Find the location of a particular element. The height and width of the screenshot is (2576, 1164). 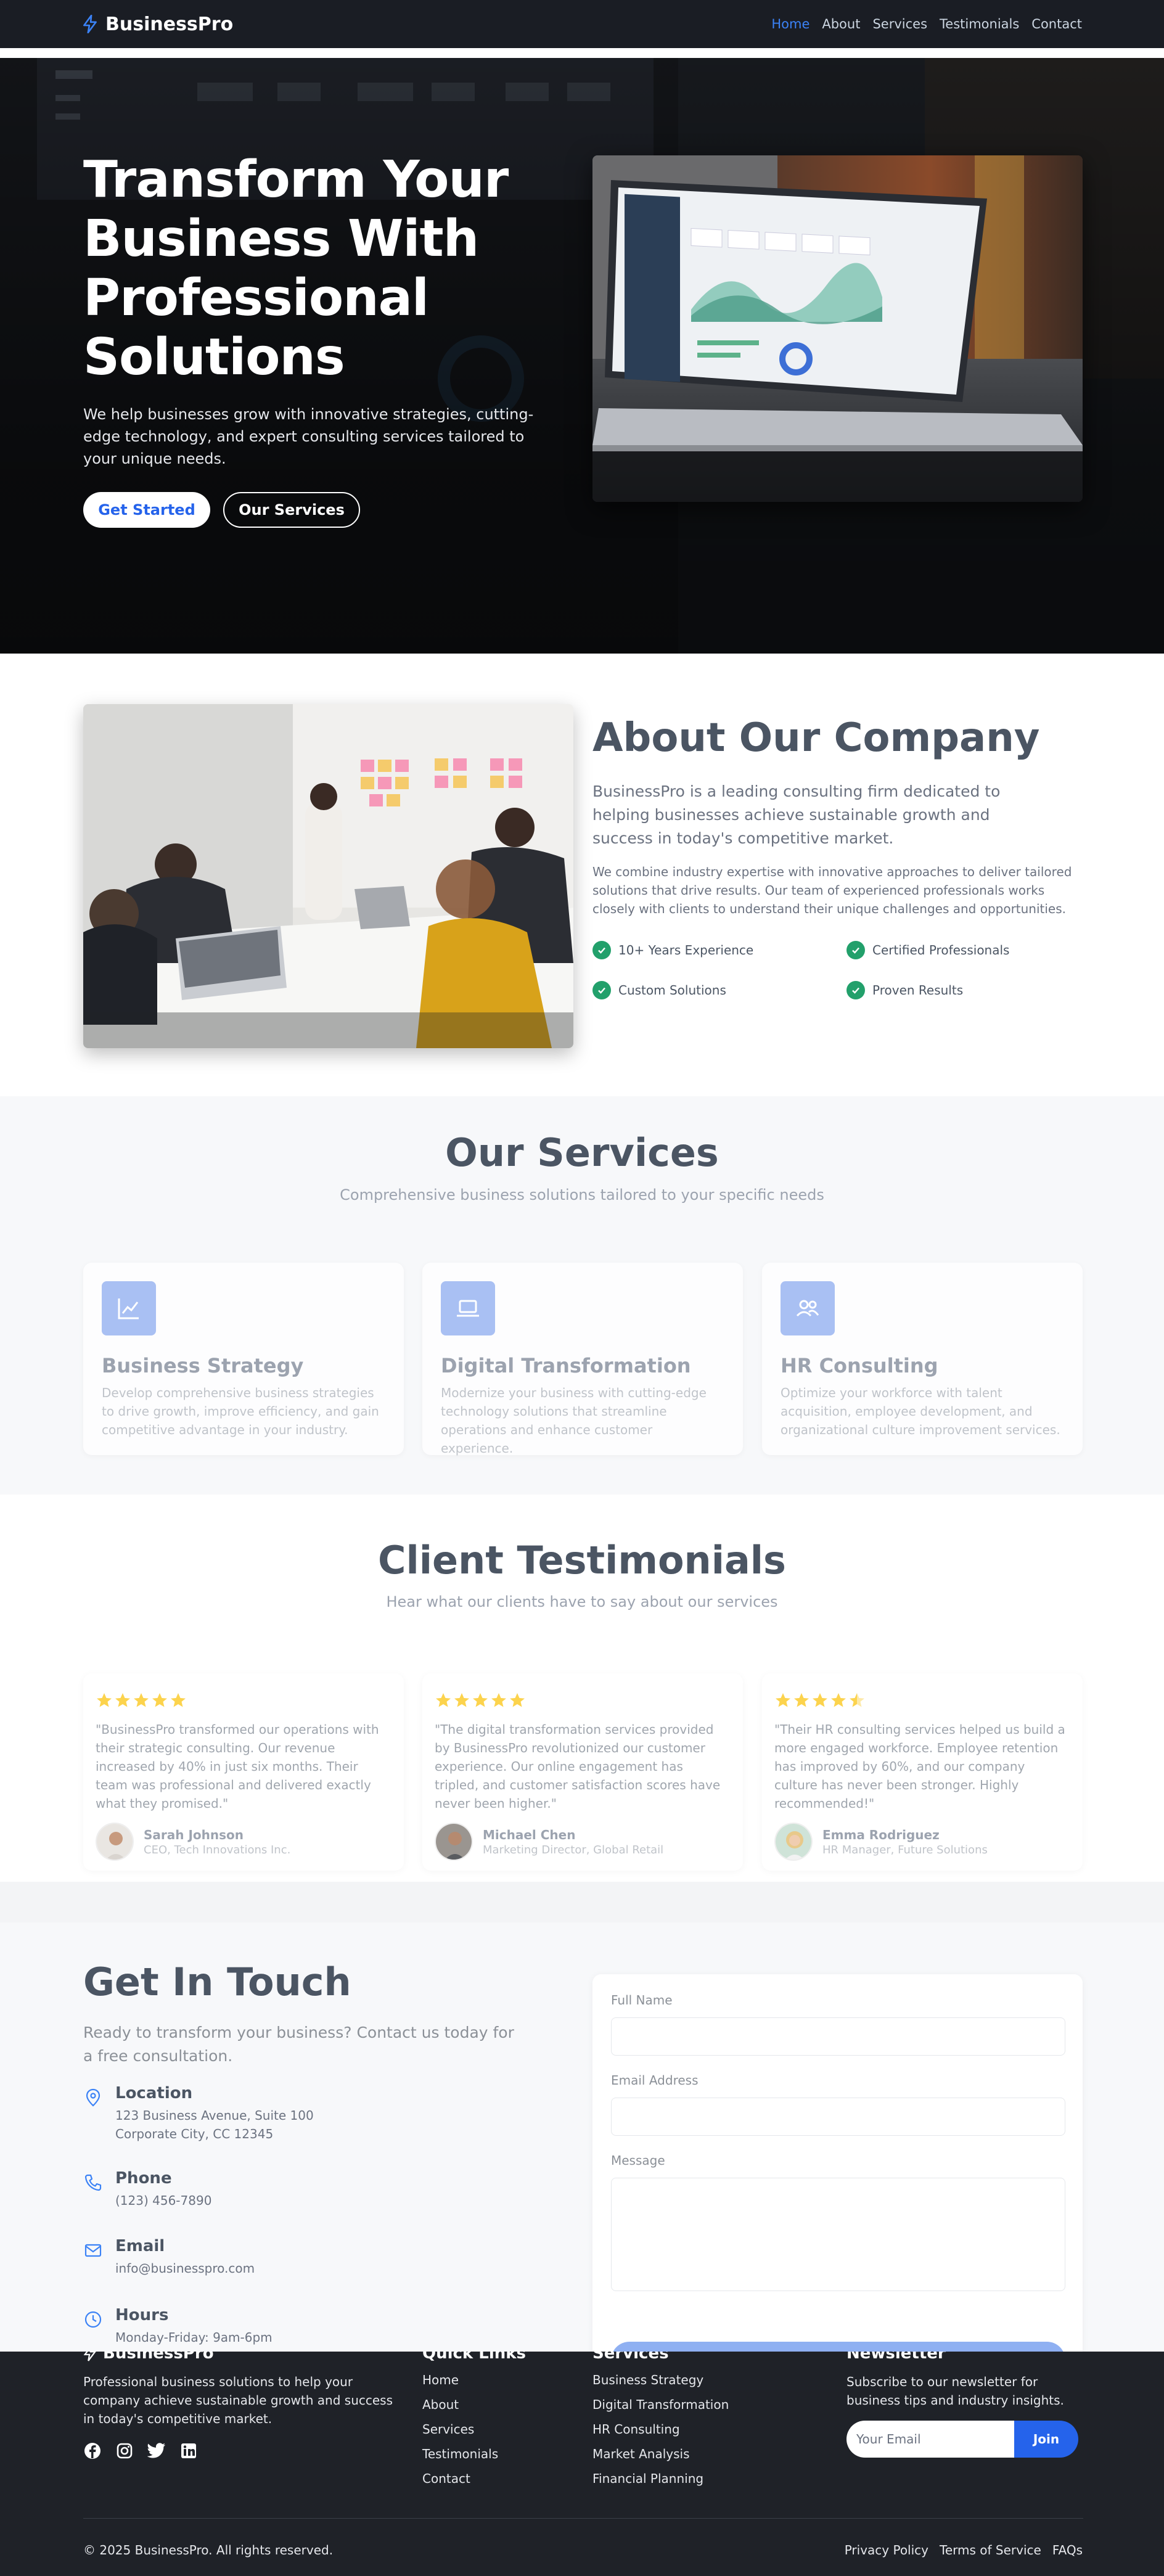

nav-link-home: Home is located at coordinates (790, 24).